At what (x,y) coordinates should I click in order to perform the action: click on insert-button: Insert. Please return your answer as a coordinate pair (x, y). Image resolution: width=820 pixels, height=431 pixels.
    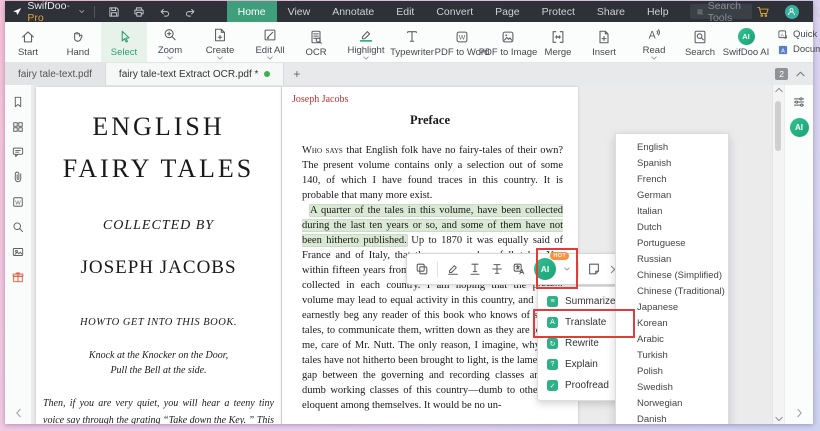
    Looking at the image, I should click on (604, 42).